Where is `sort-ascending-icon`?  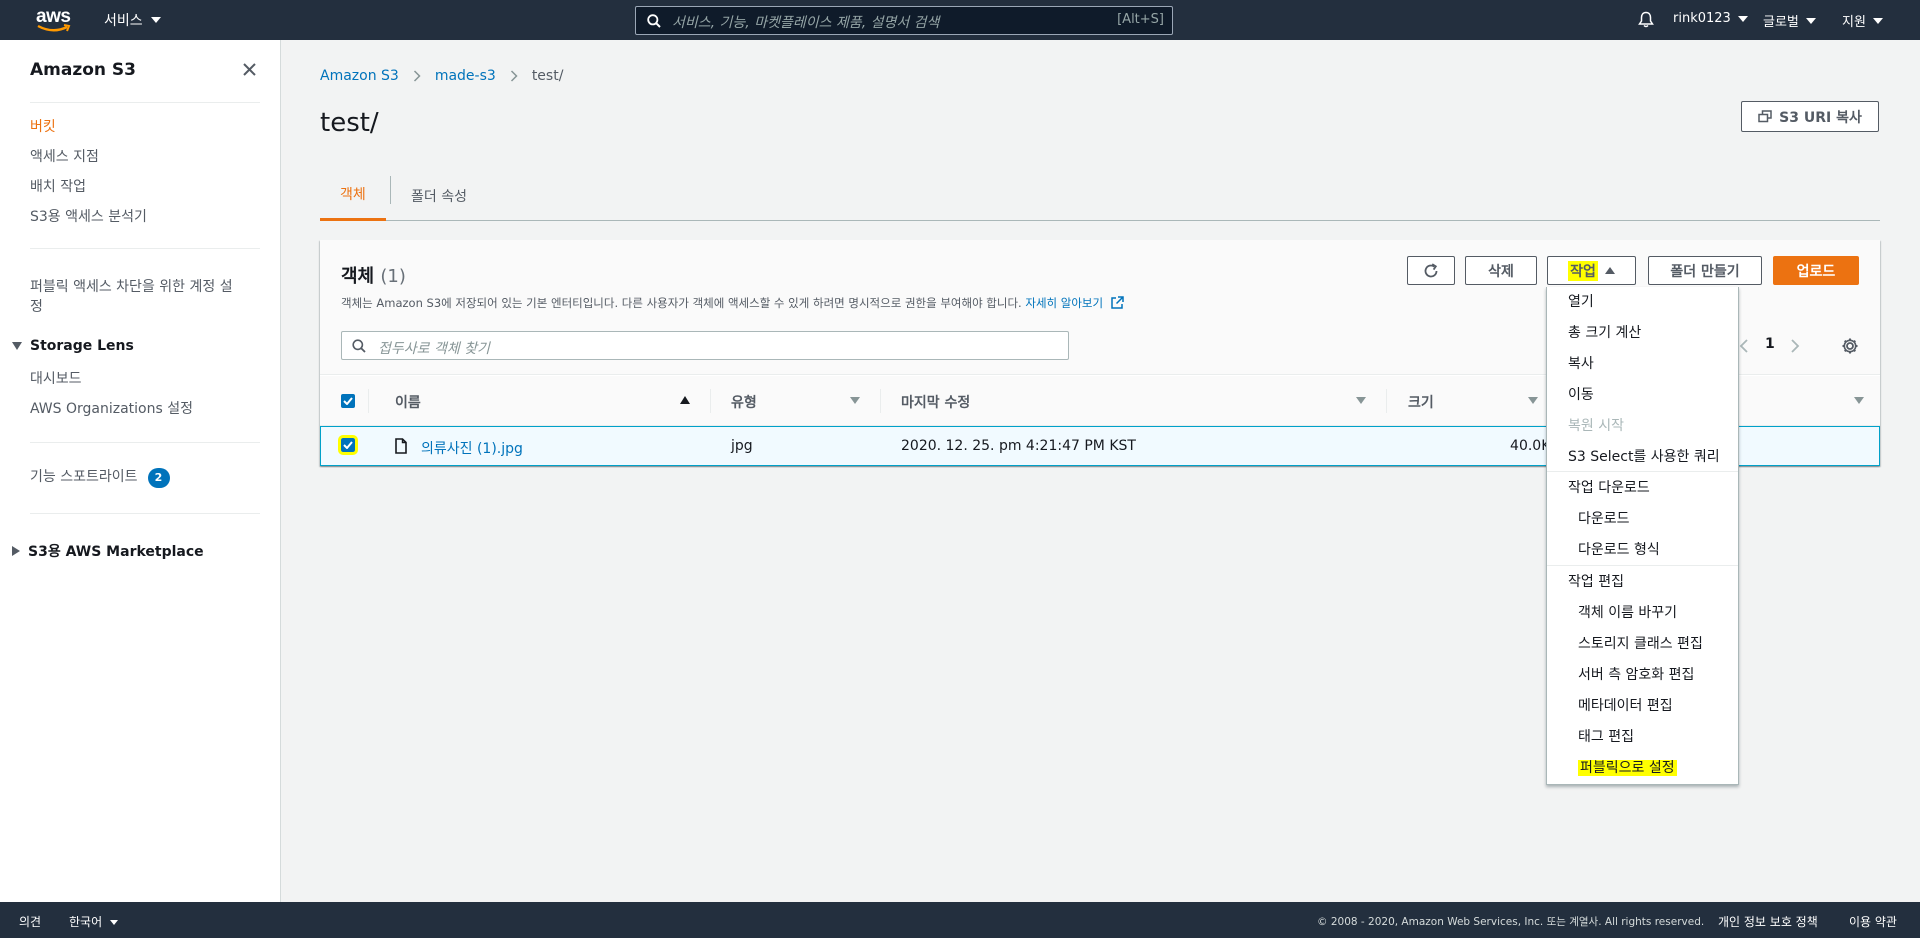 sort-ascending-icon is located at coordinates (685, 400).